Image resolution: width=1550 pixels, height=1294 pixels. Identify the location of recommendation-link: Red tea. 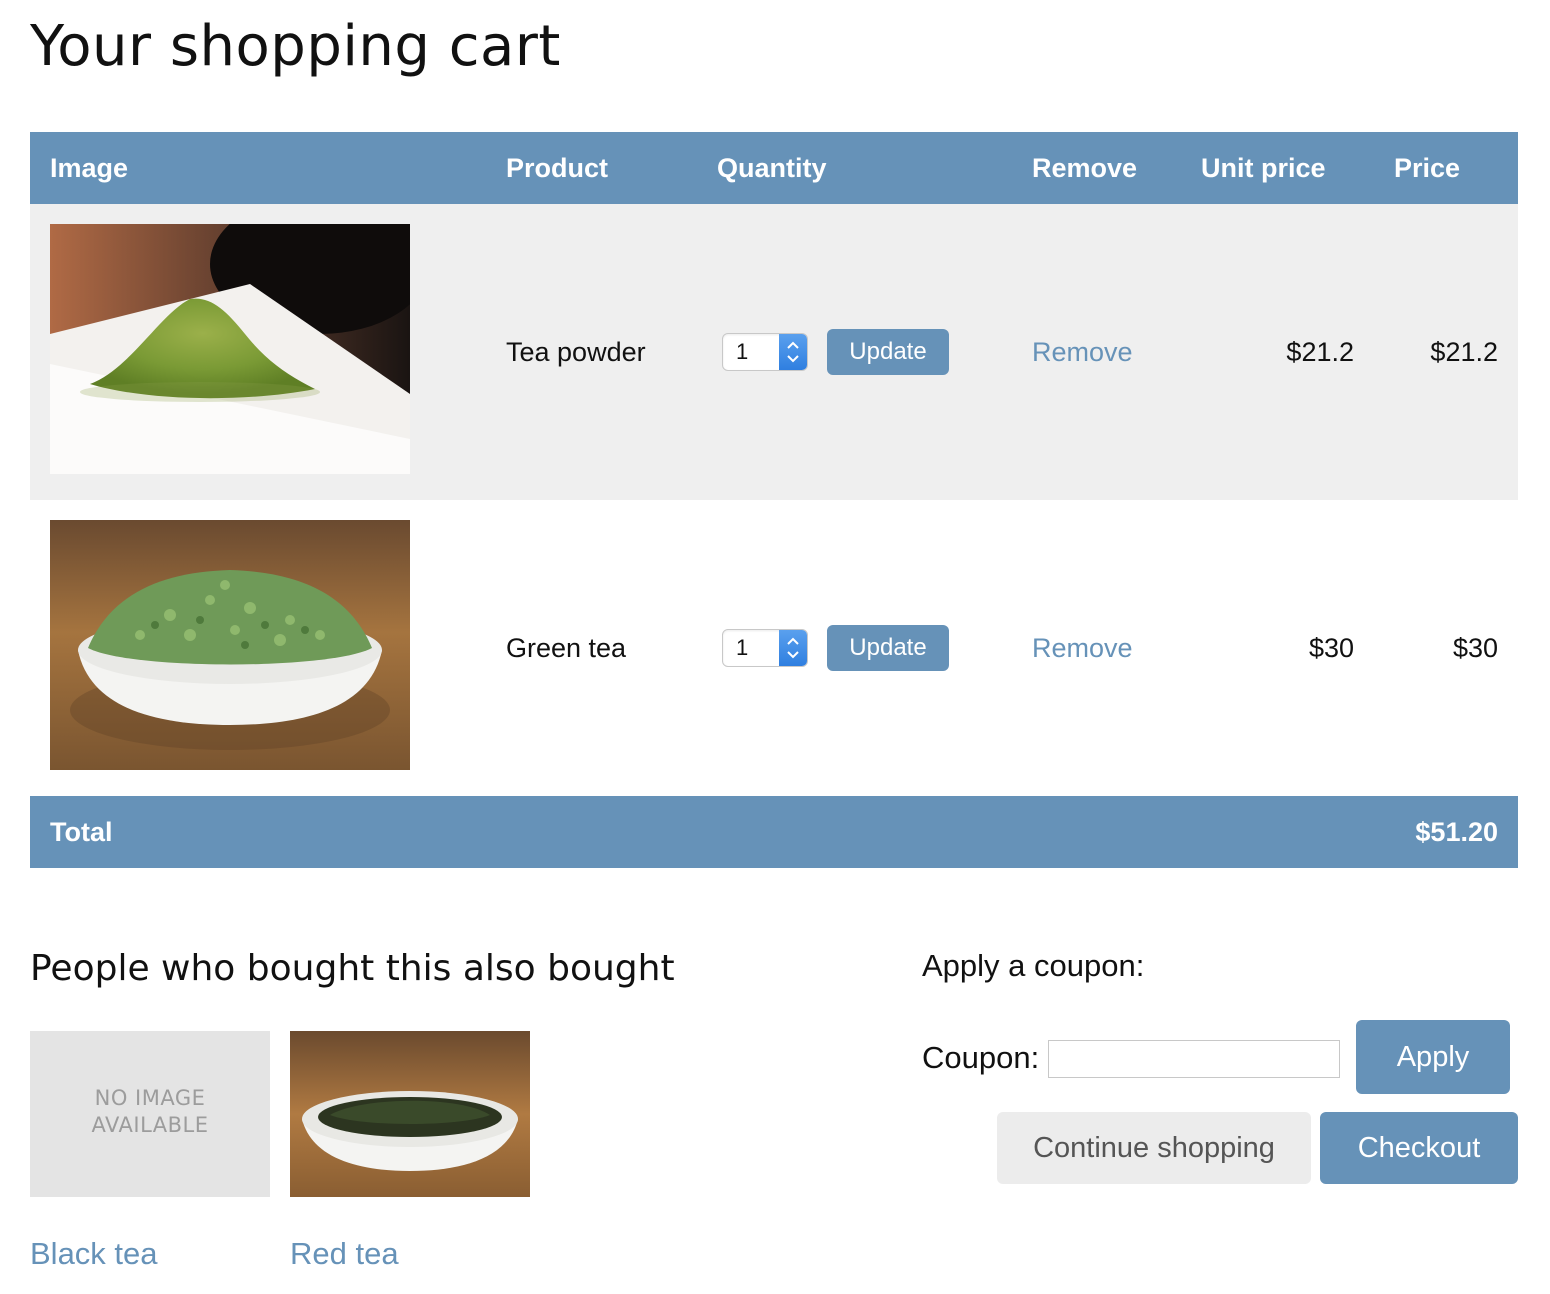
(344, 1254).